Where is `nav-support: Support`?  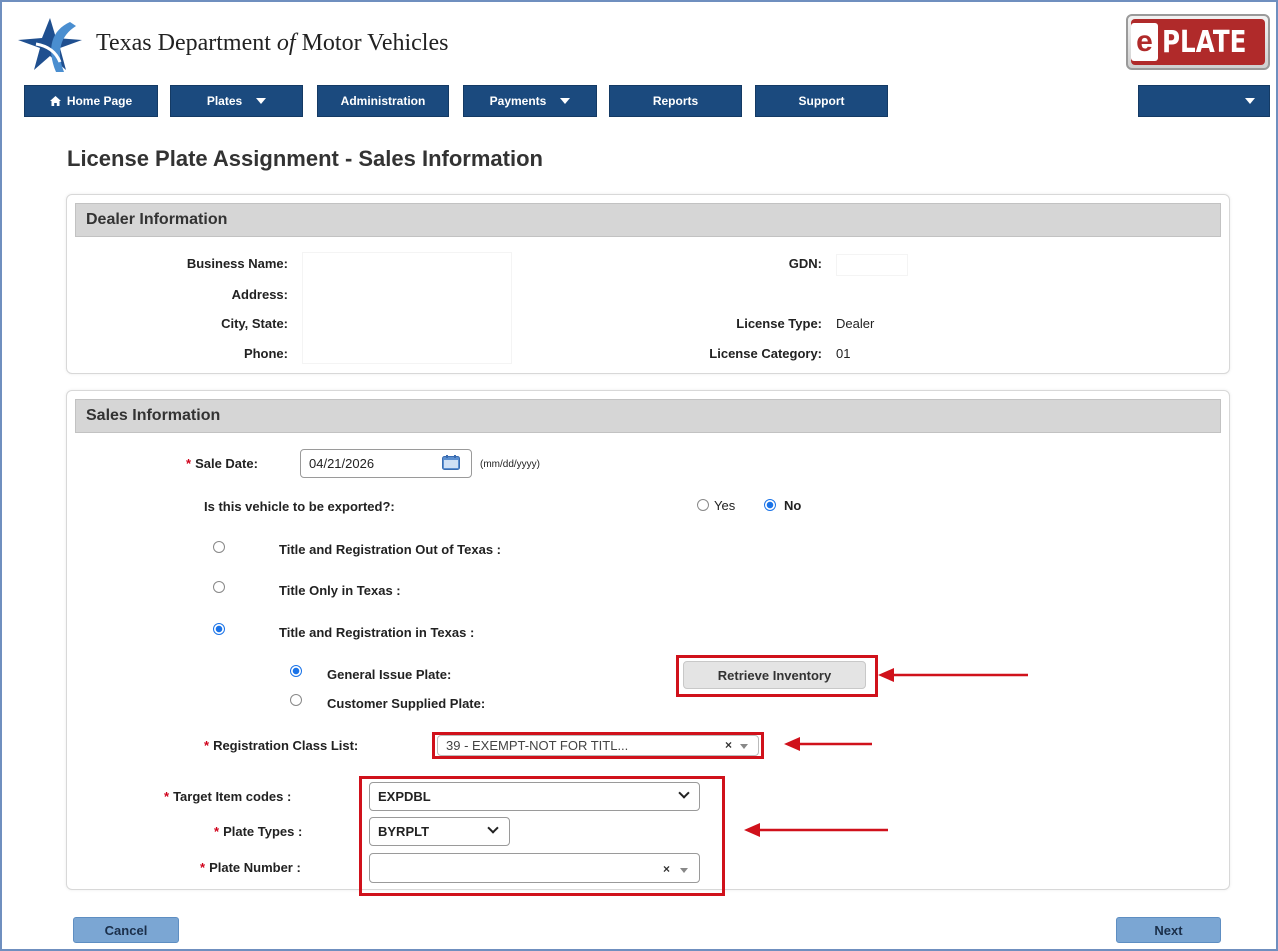
nav-support: Support is located at coordinates (821, 101).